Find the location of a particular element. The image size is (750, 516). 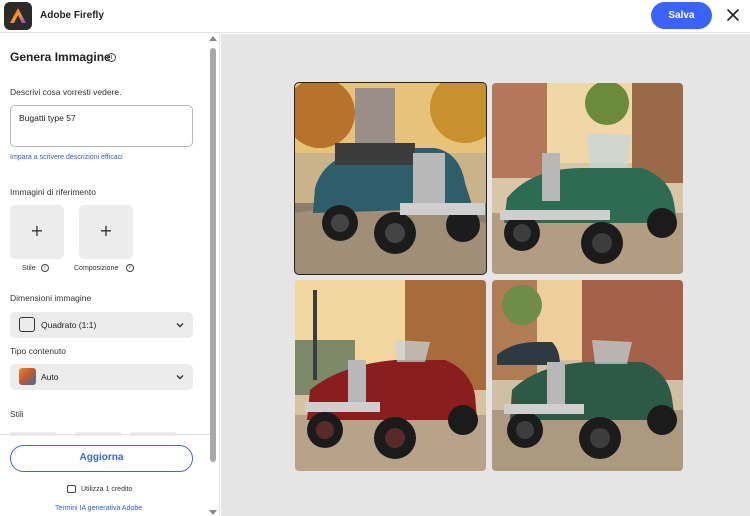

composition-reference-button: + is located at coordinates (106, 232).